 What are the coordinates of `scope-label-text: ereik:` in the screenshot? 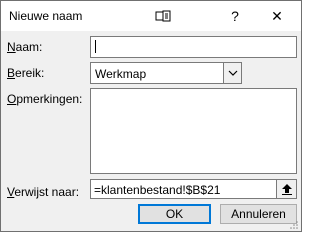 It's located at (30, 73).